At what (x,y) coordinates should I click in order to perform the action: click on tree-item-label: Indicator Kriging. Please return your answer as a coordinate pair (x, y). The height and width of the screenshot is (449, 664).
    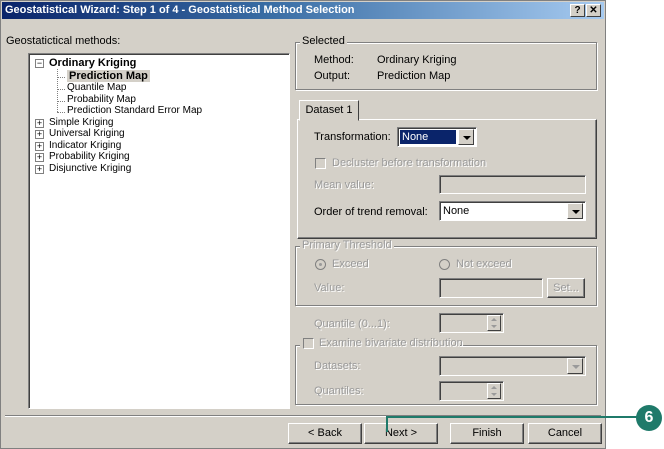
    Looking at the image, I should click on (85, 145).